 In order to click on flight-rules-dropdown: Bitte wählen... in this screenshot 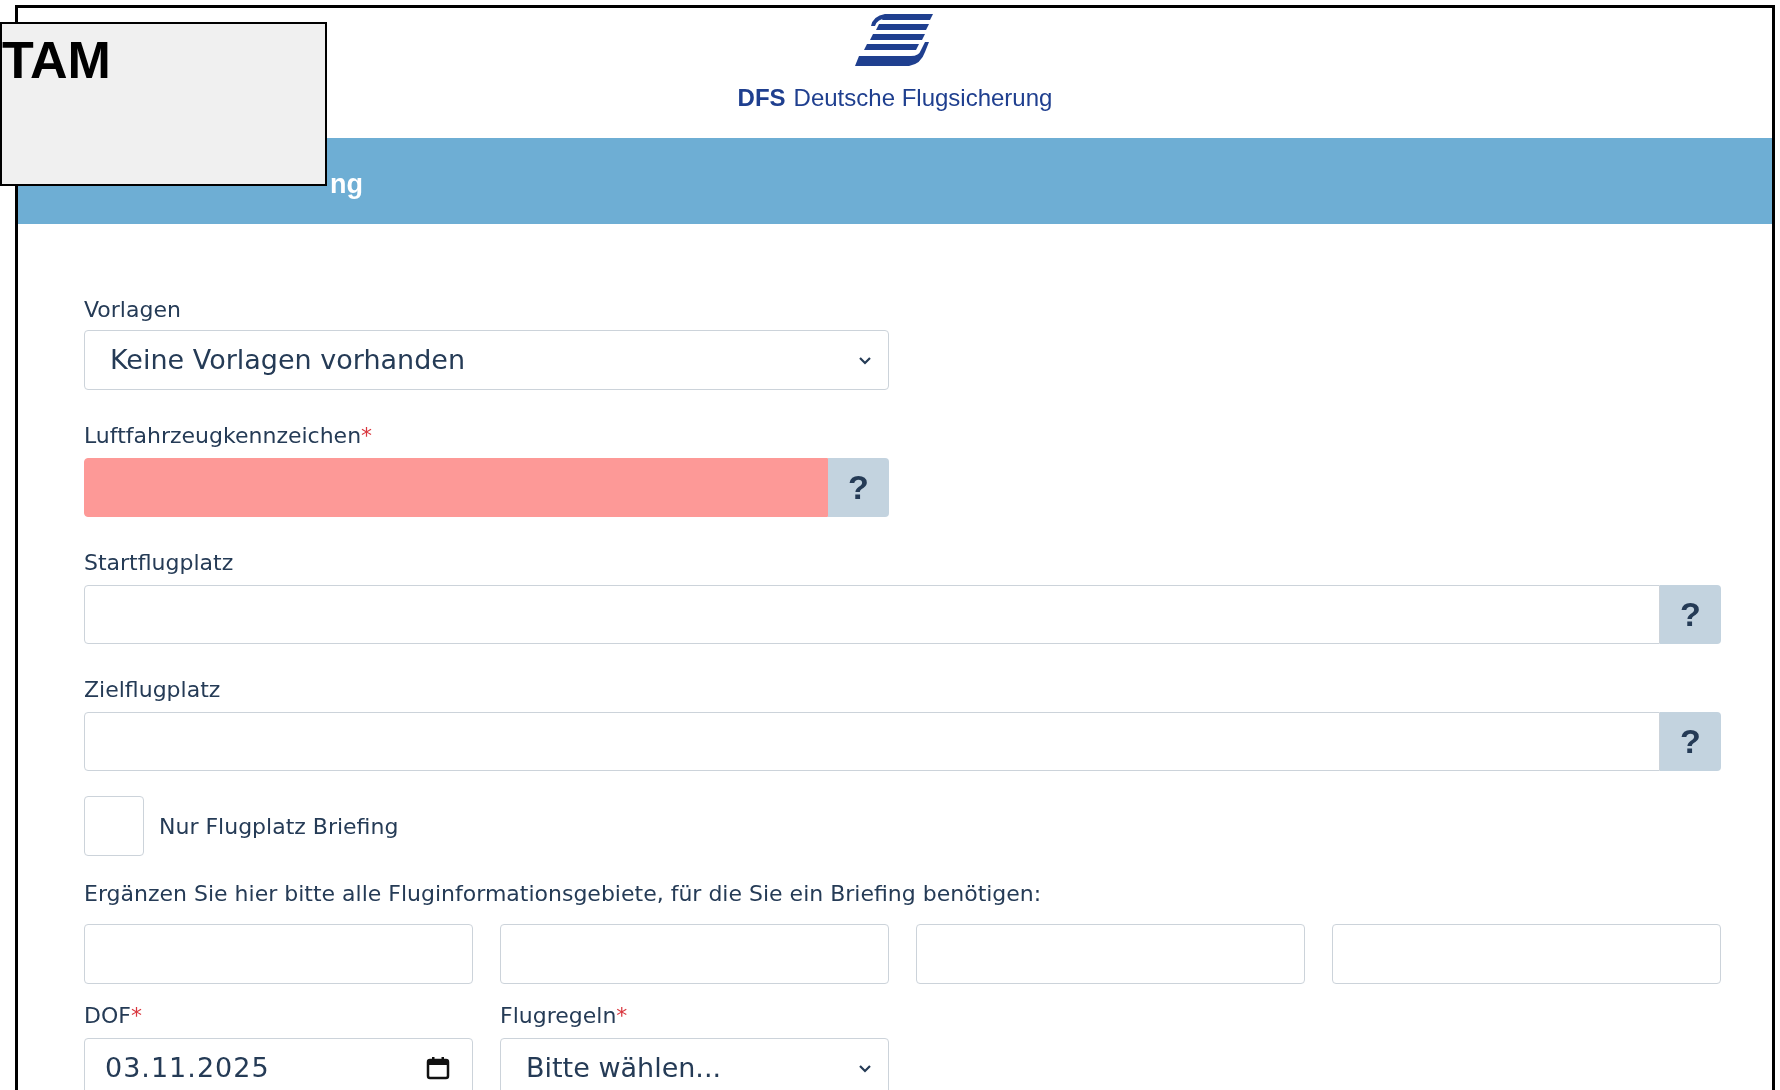, I will do `click(694, 1064)`.